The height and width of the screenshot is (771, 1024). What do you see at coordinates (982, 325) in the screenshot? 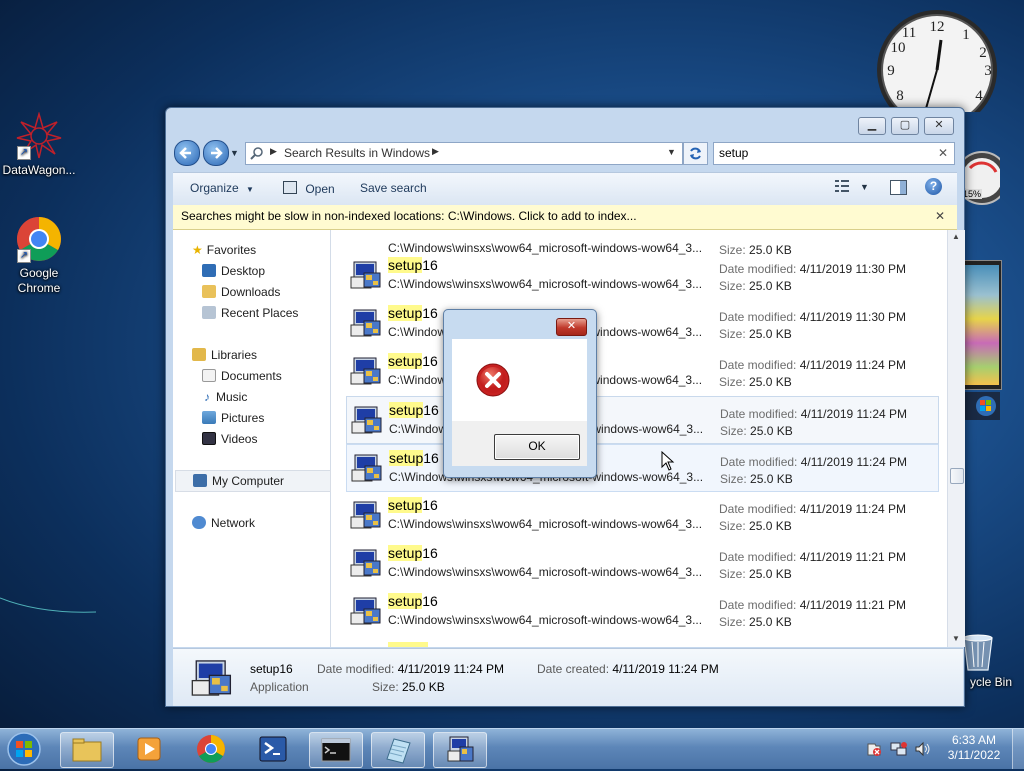
I see `slideshow-gadget` at bounding box center [982, 325].